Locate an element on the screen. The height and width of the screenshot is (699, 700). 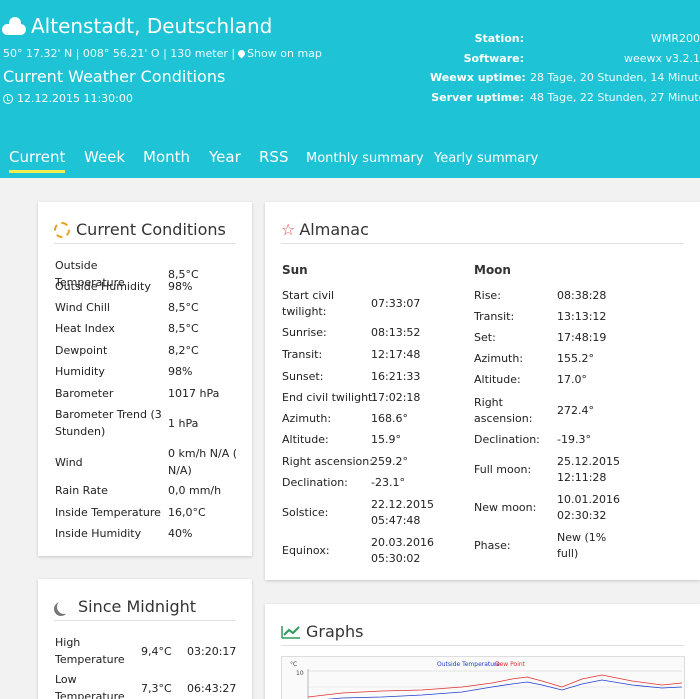
sun-label: Start civil twilight: is located at coordinates (308, 303).